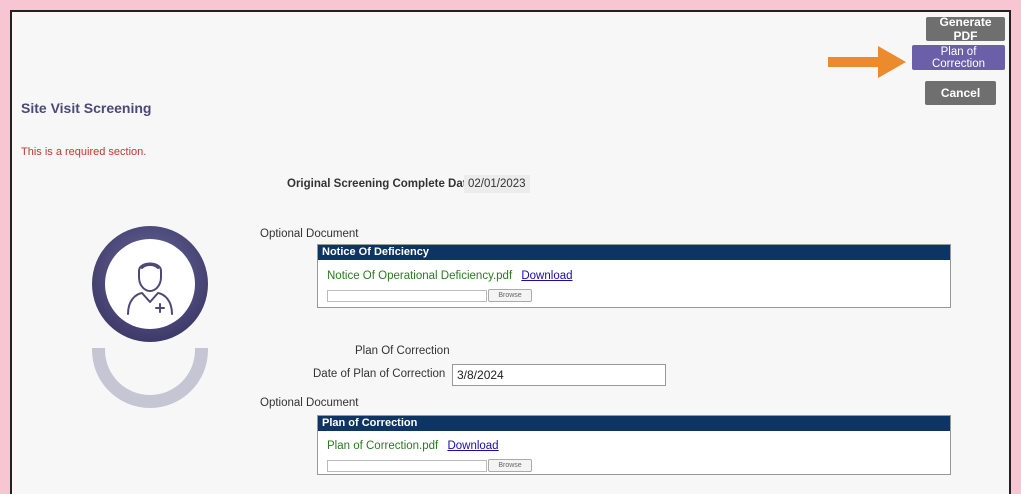  Describe the element at coordinates (420, 276) in the screenshot. I see `notice-file-name: Notice Of Operational Deficiency.pdf` at that location.